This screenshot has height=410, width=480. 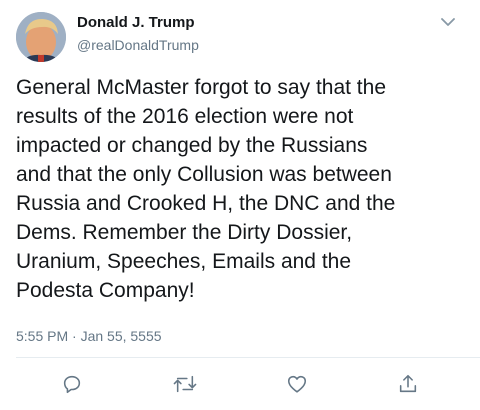 I want to click on avatar-image, so click(x=41, y=37).